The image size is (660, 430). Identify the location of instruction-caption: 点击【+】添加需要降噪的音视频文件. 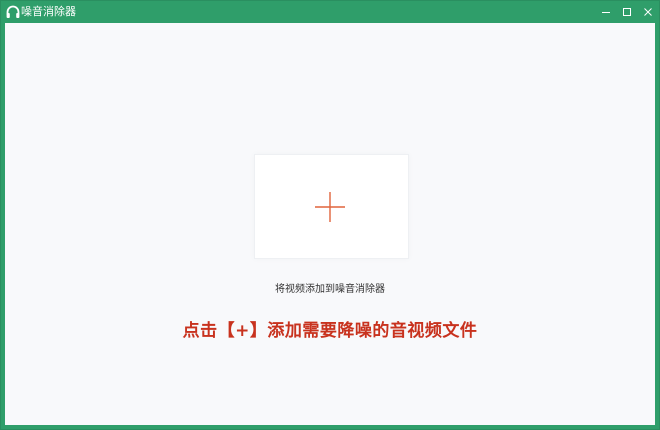
(330, 331).